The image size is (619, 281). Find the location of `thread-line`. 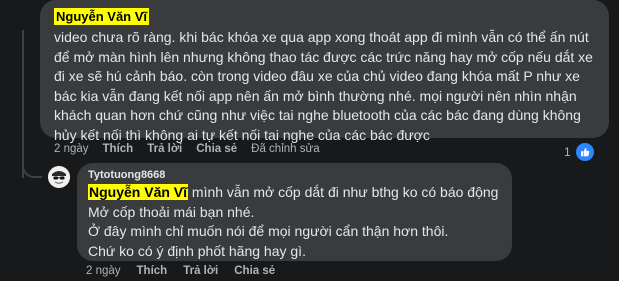

thread-line is located at coordinates (23, 104).